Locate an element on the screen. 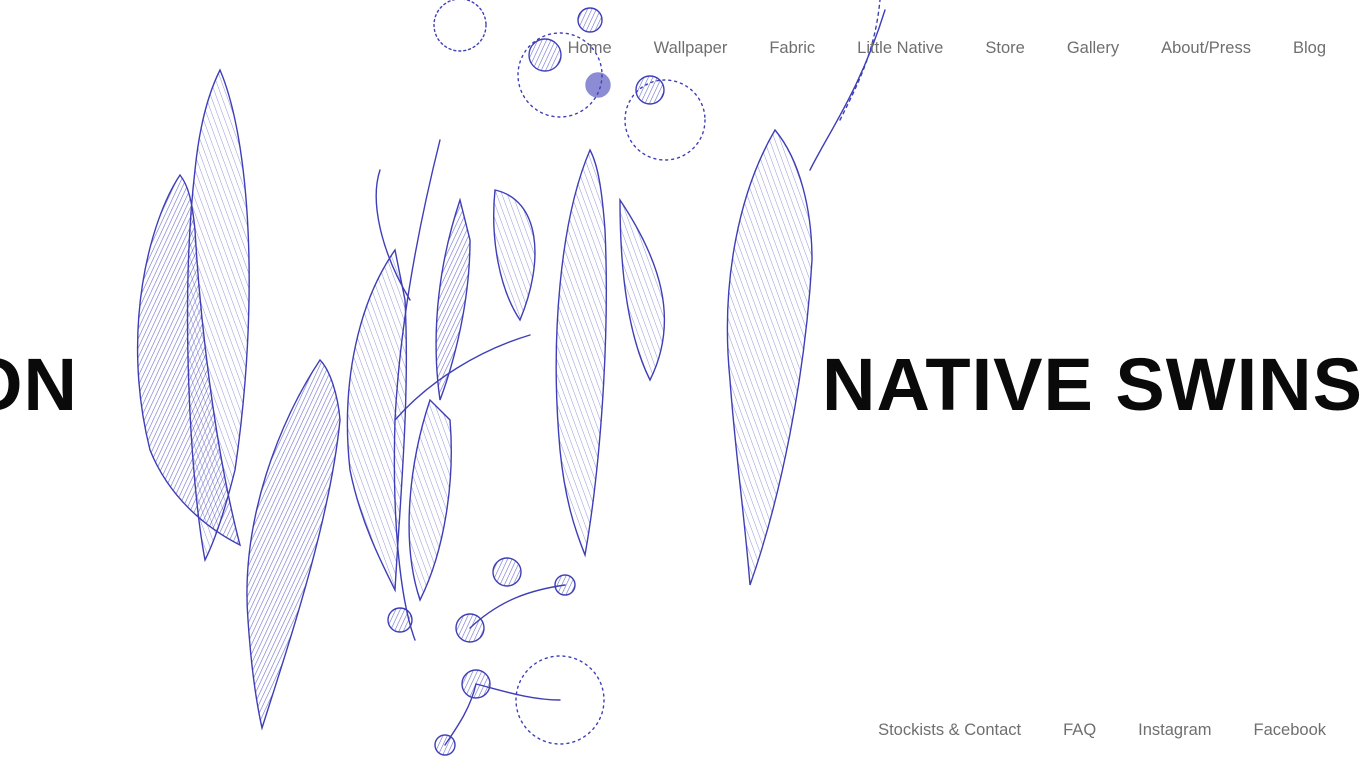 Image resolution: width=1366 pixels, height=768 pixels. marquee-text-left: ON is located at coordinates (39, 384).